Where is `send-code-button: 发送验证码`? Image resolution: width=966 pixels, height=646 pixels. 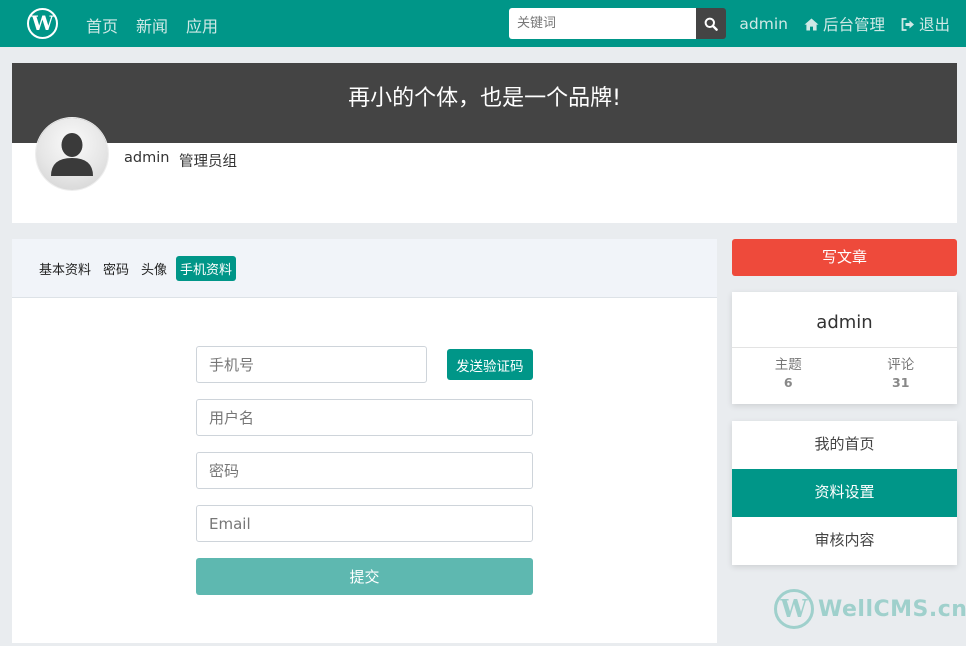
send-code-button: 发送验证码 is located at coordinates (490, 364).